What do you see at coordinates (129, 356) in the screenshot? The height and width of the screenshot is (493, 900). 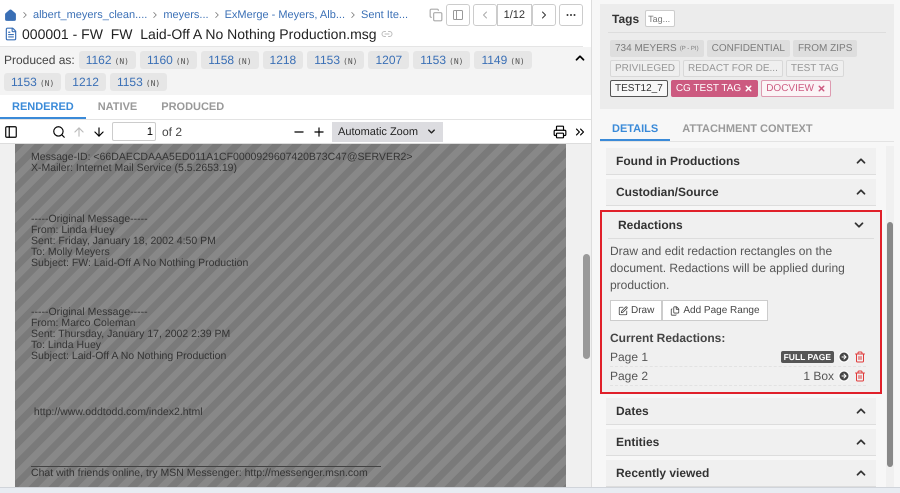 I see `document-text-line: Subject: Laid-Off A No Nothing Production` at bounding box center [129, 356].